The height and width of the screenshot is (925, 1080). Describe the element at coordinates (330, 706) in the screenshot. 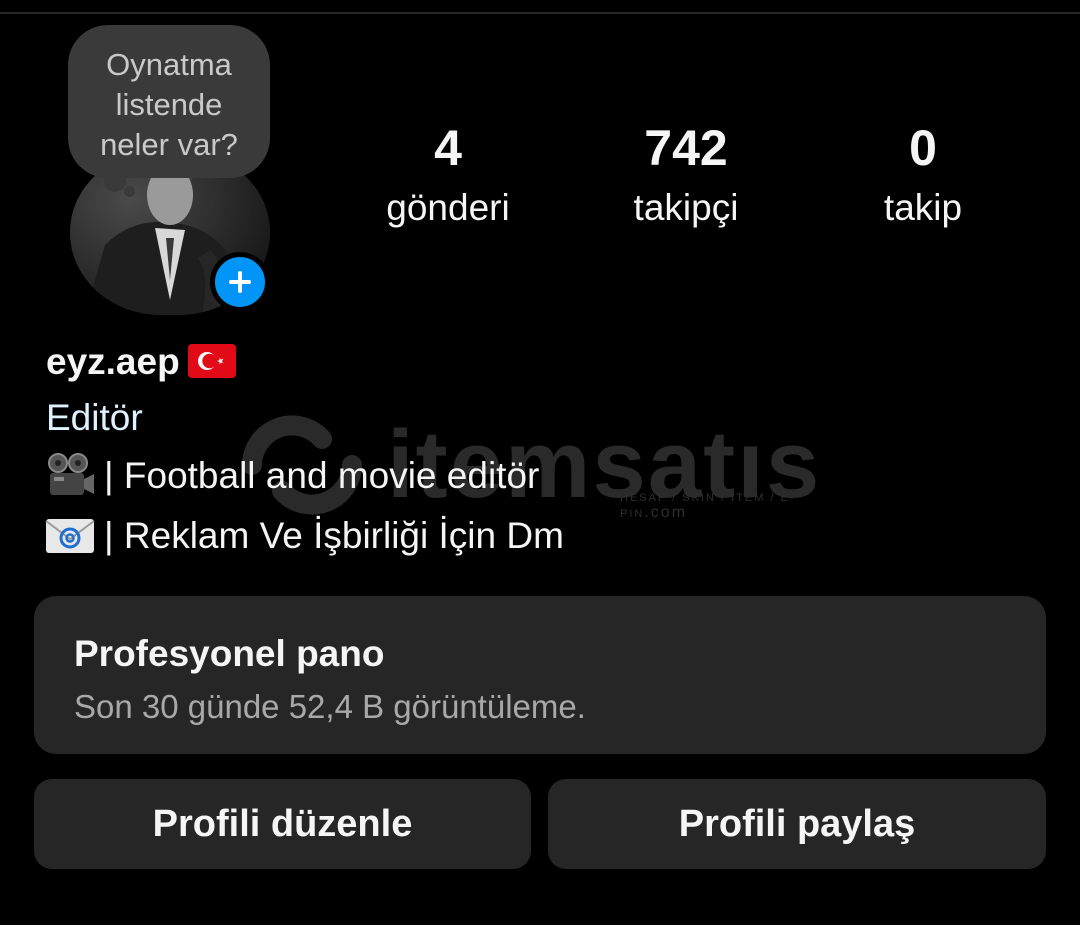

I see `dashboard-subtitle: Son 30 günde 52,4 B görüntüleme.` at that location.